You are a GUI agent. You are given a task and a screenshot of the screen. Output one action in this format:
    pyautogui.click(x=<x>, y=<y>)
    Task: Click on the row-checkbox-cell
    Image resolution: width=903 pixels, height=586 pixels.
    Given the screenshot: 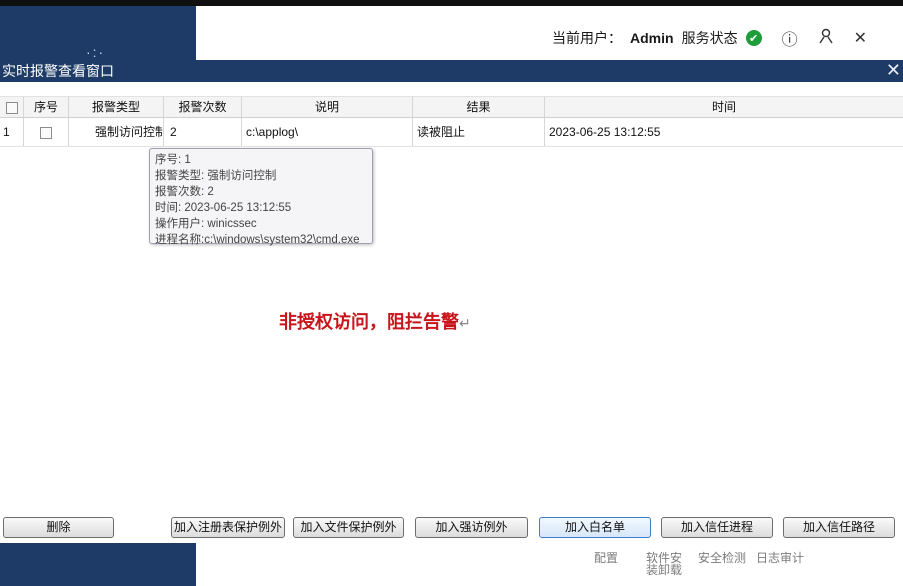 What is the action you would take?
    pyautogui.click(x=46, y=132)
    